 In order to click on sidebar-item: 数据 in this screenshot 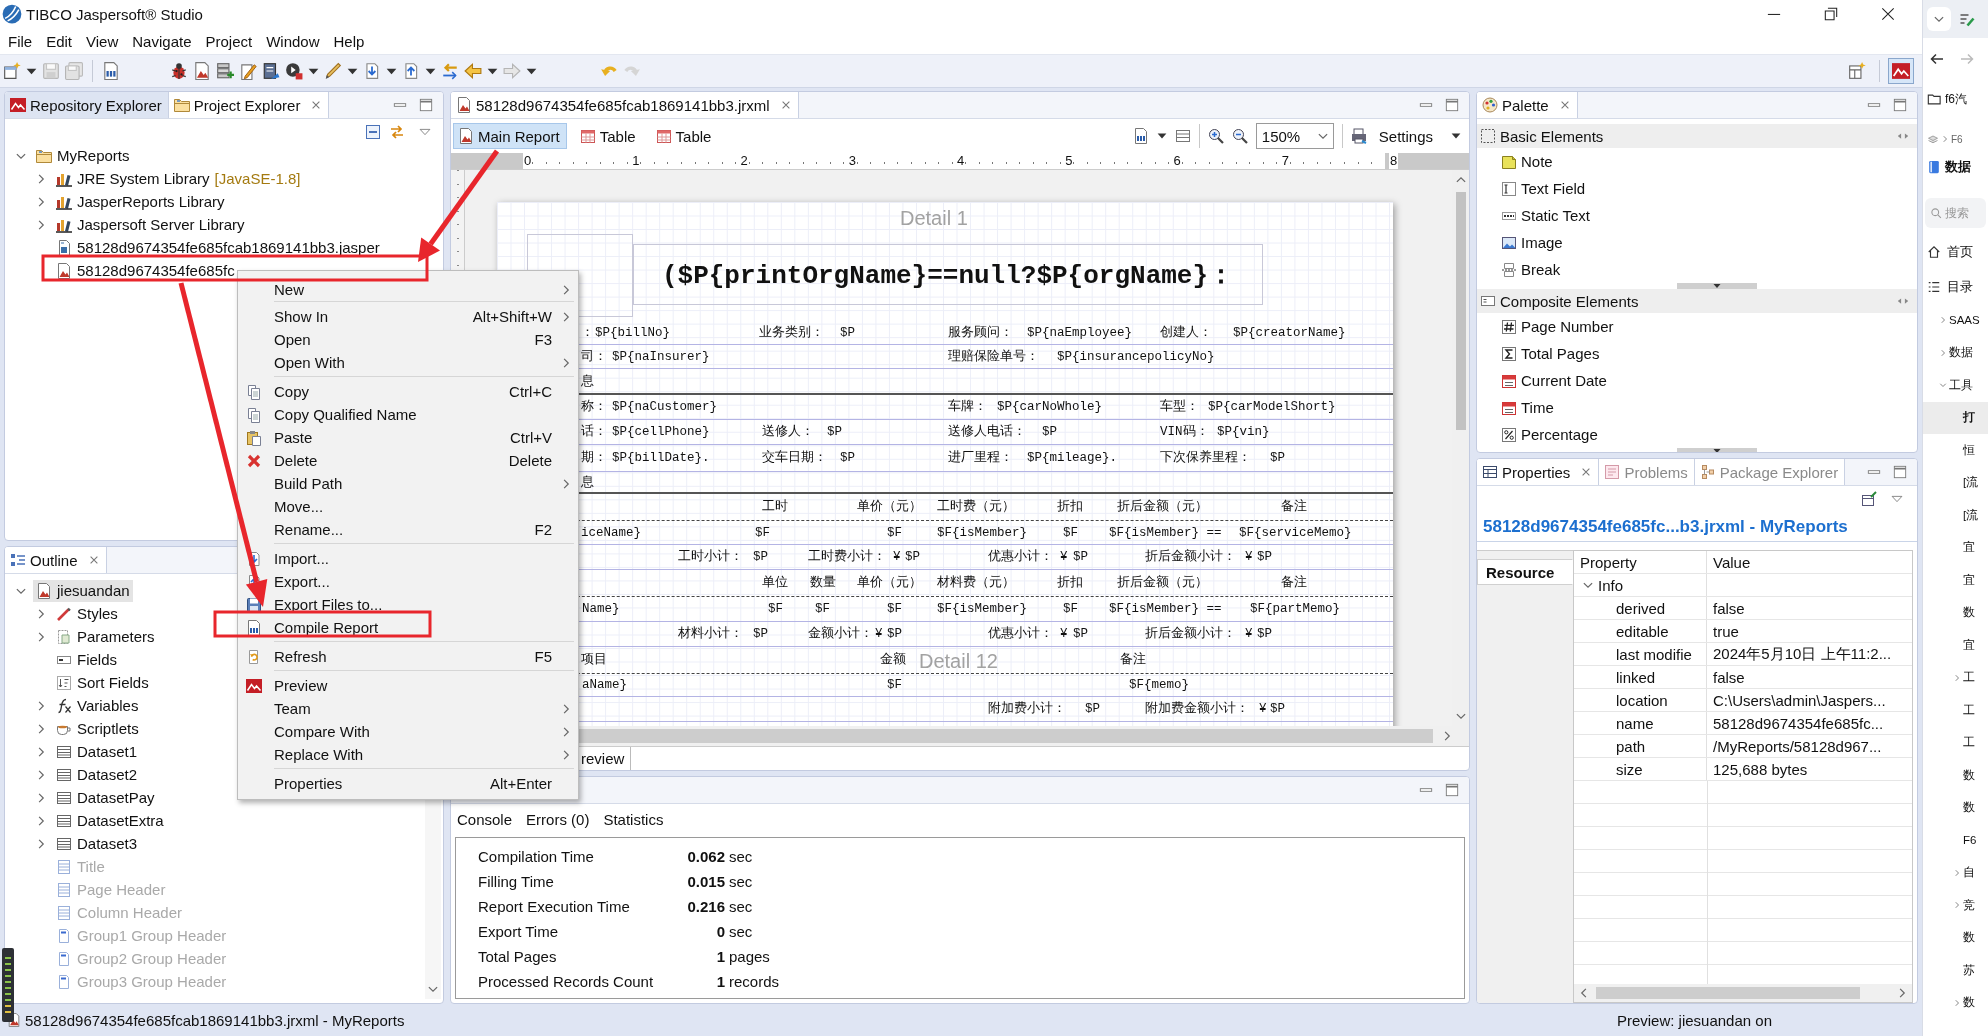, I will do `click(1955, 352)`.